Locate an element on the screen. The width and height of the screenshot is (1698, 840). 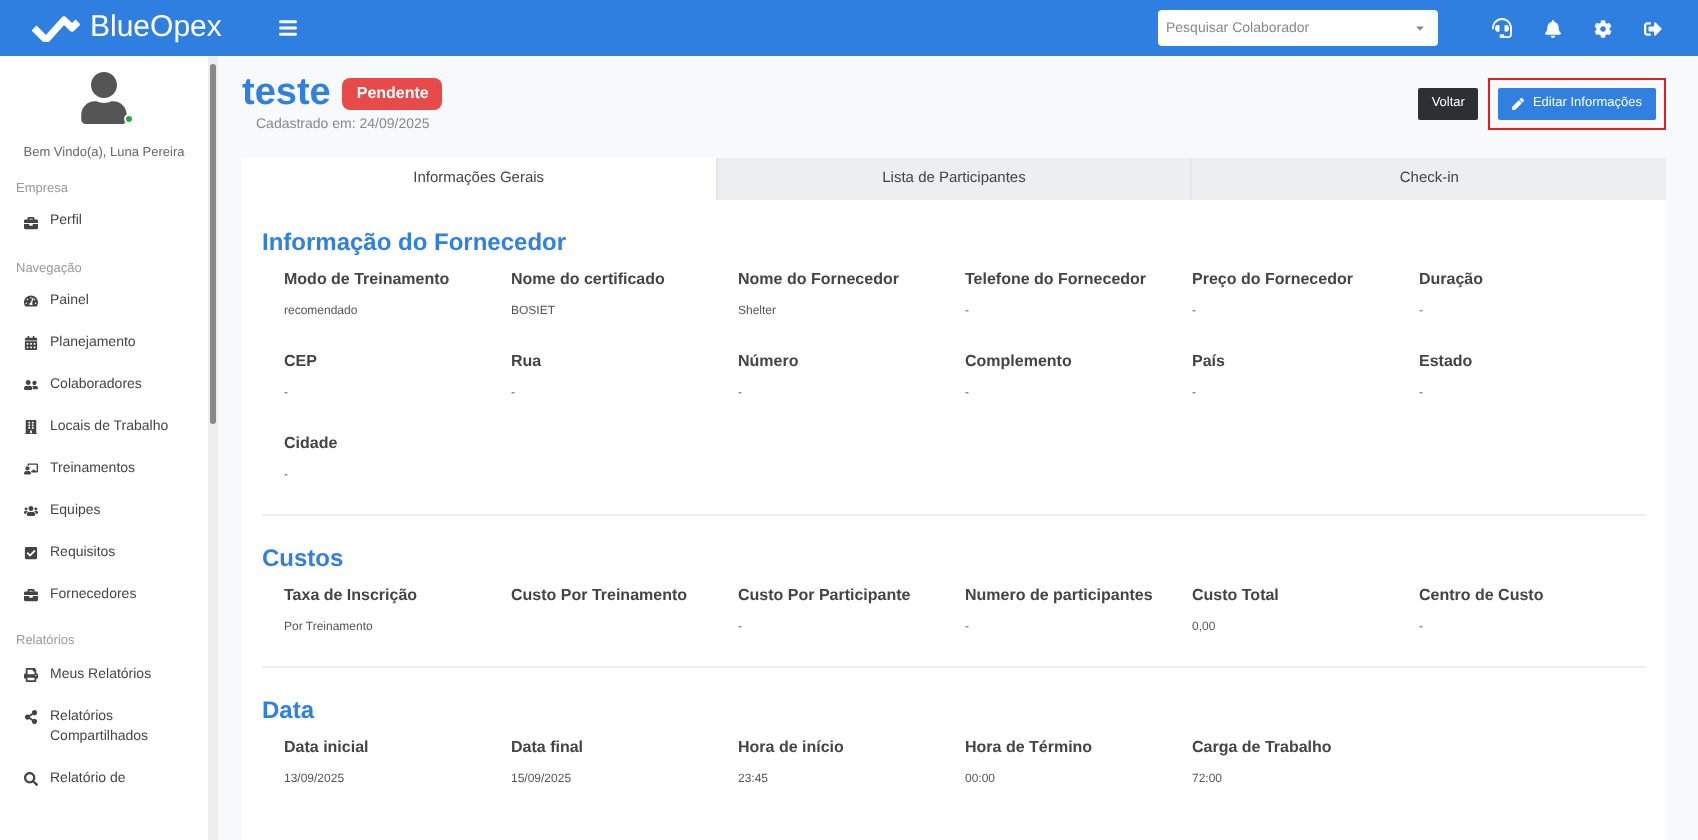
field-label: CEP is located at coordinates (301, 361).